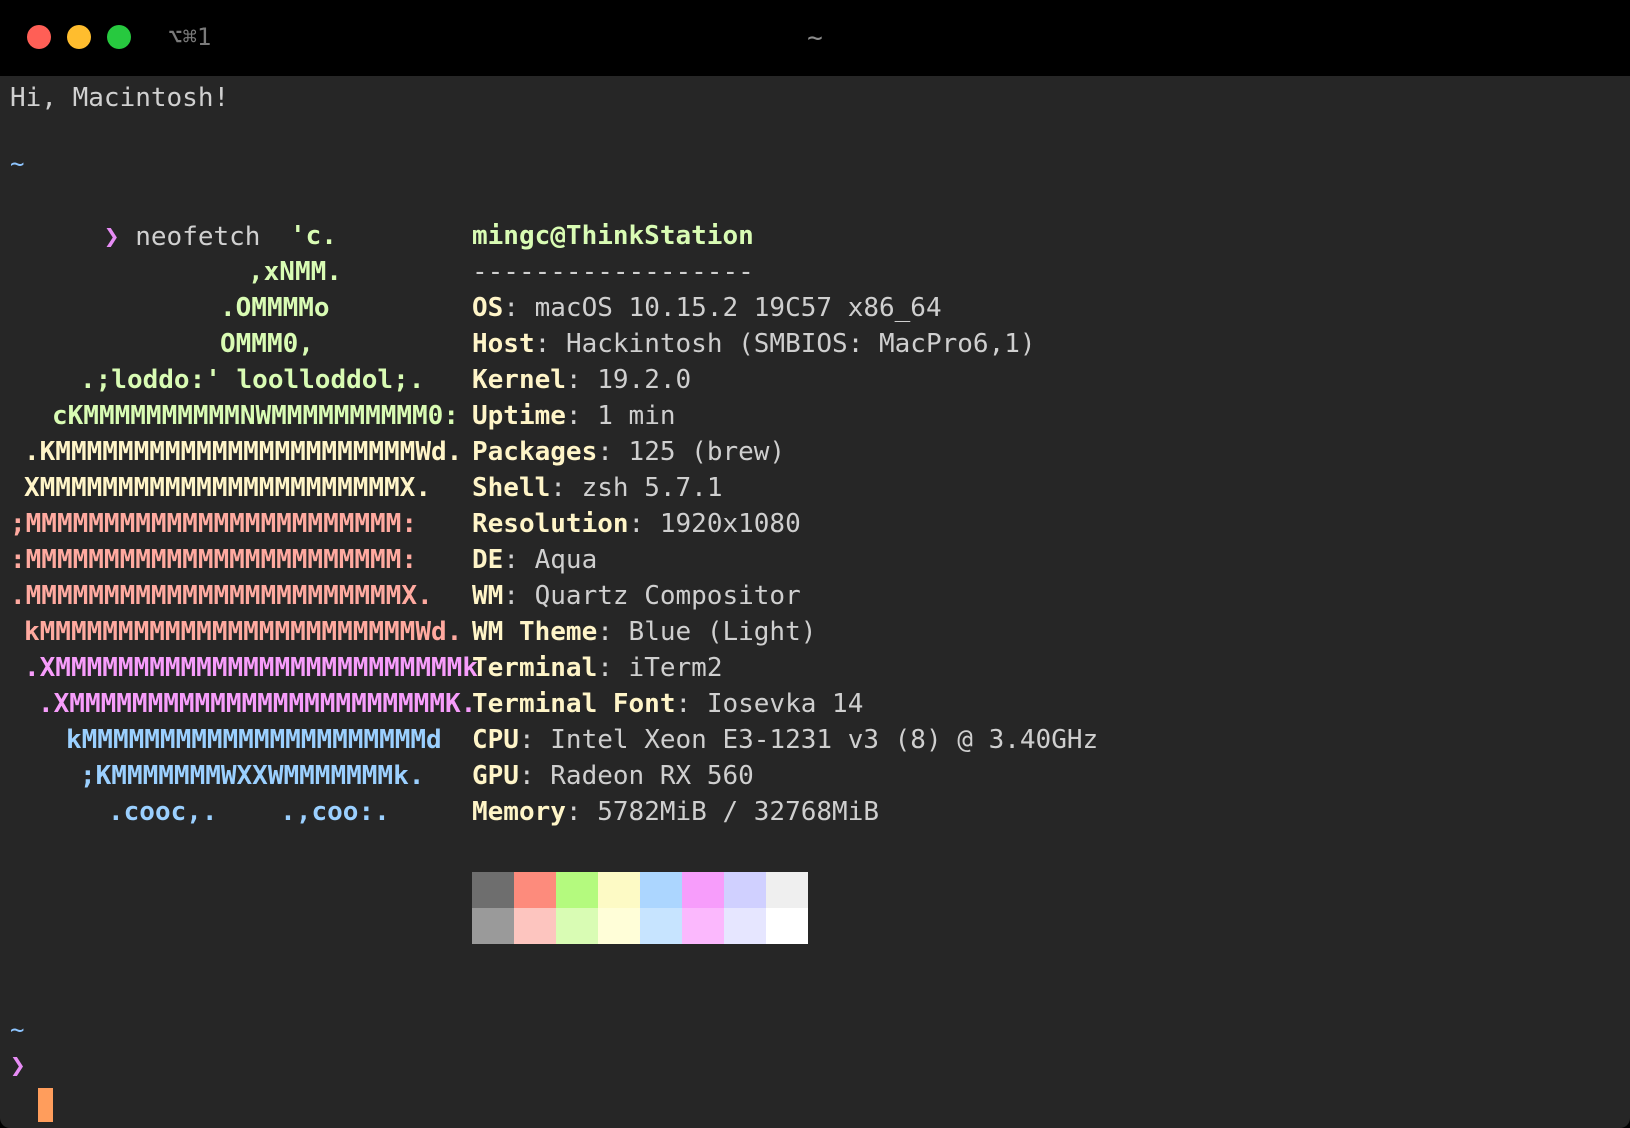 Image resolution: width=1630 pixels, height=1128 pixels. I want to click on info-value: zsh 5.7.1, so click(652, 488).